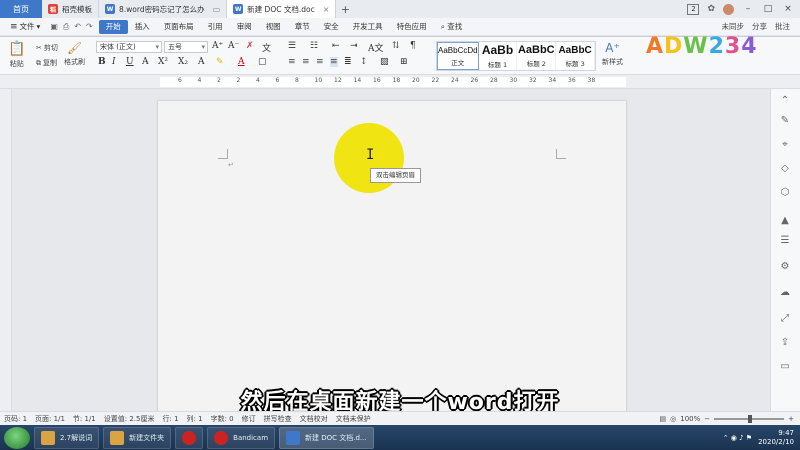 The width and height of the screenshot is (800, 450). I want to click on menu-view: 视图, so click(273, 27).